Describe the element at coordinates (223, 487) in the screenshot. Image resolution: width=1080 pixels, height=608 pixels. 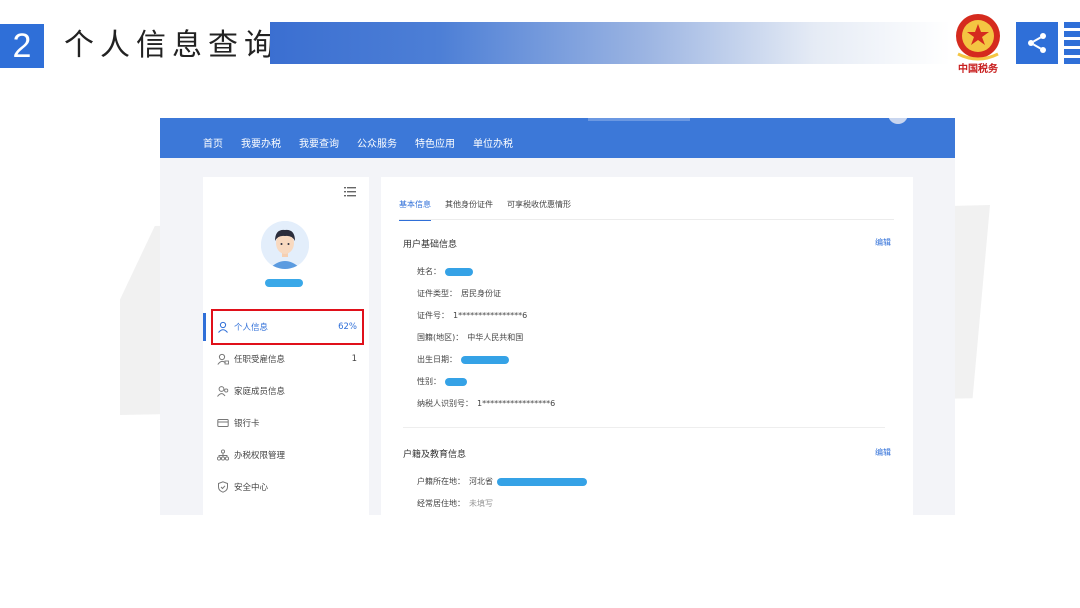
I see `shield-icon` at that location.